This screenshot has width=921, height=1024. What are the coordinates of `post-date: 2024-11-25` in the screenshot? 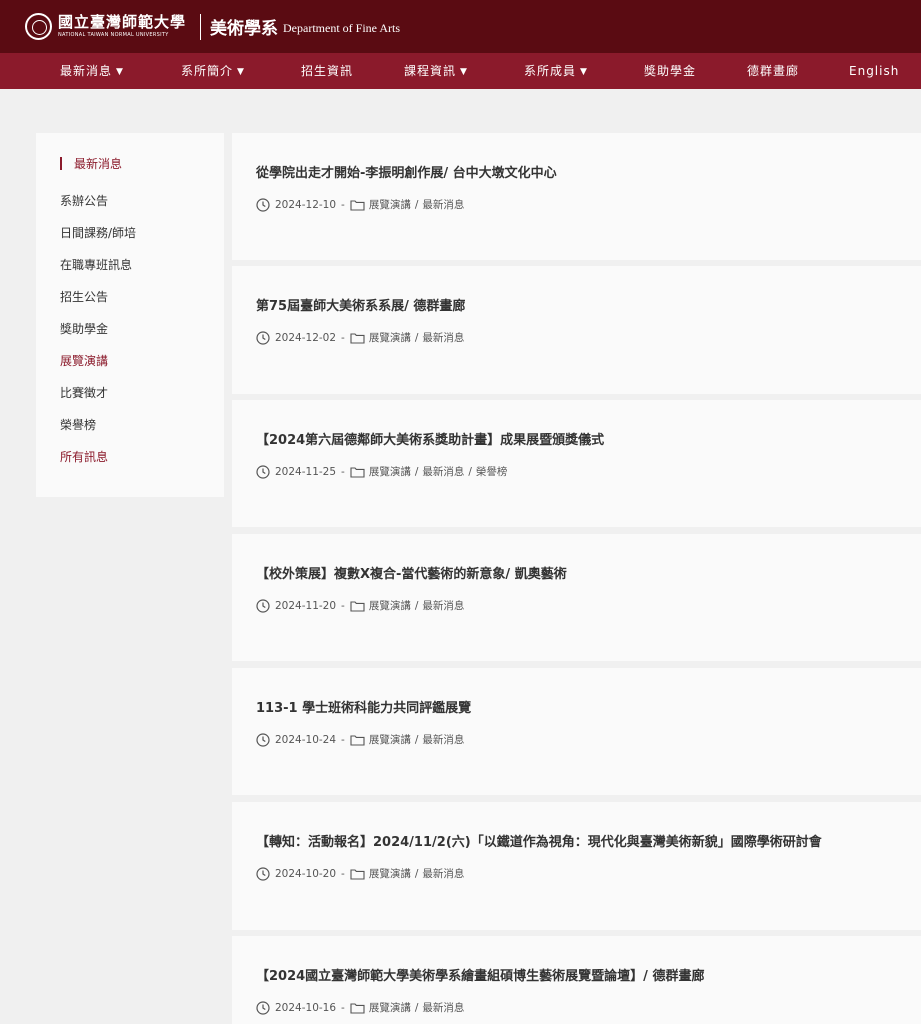 It's located at (306, 471).